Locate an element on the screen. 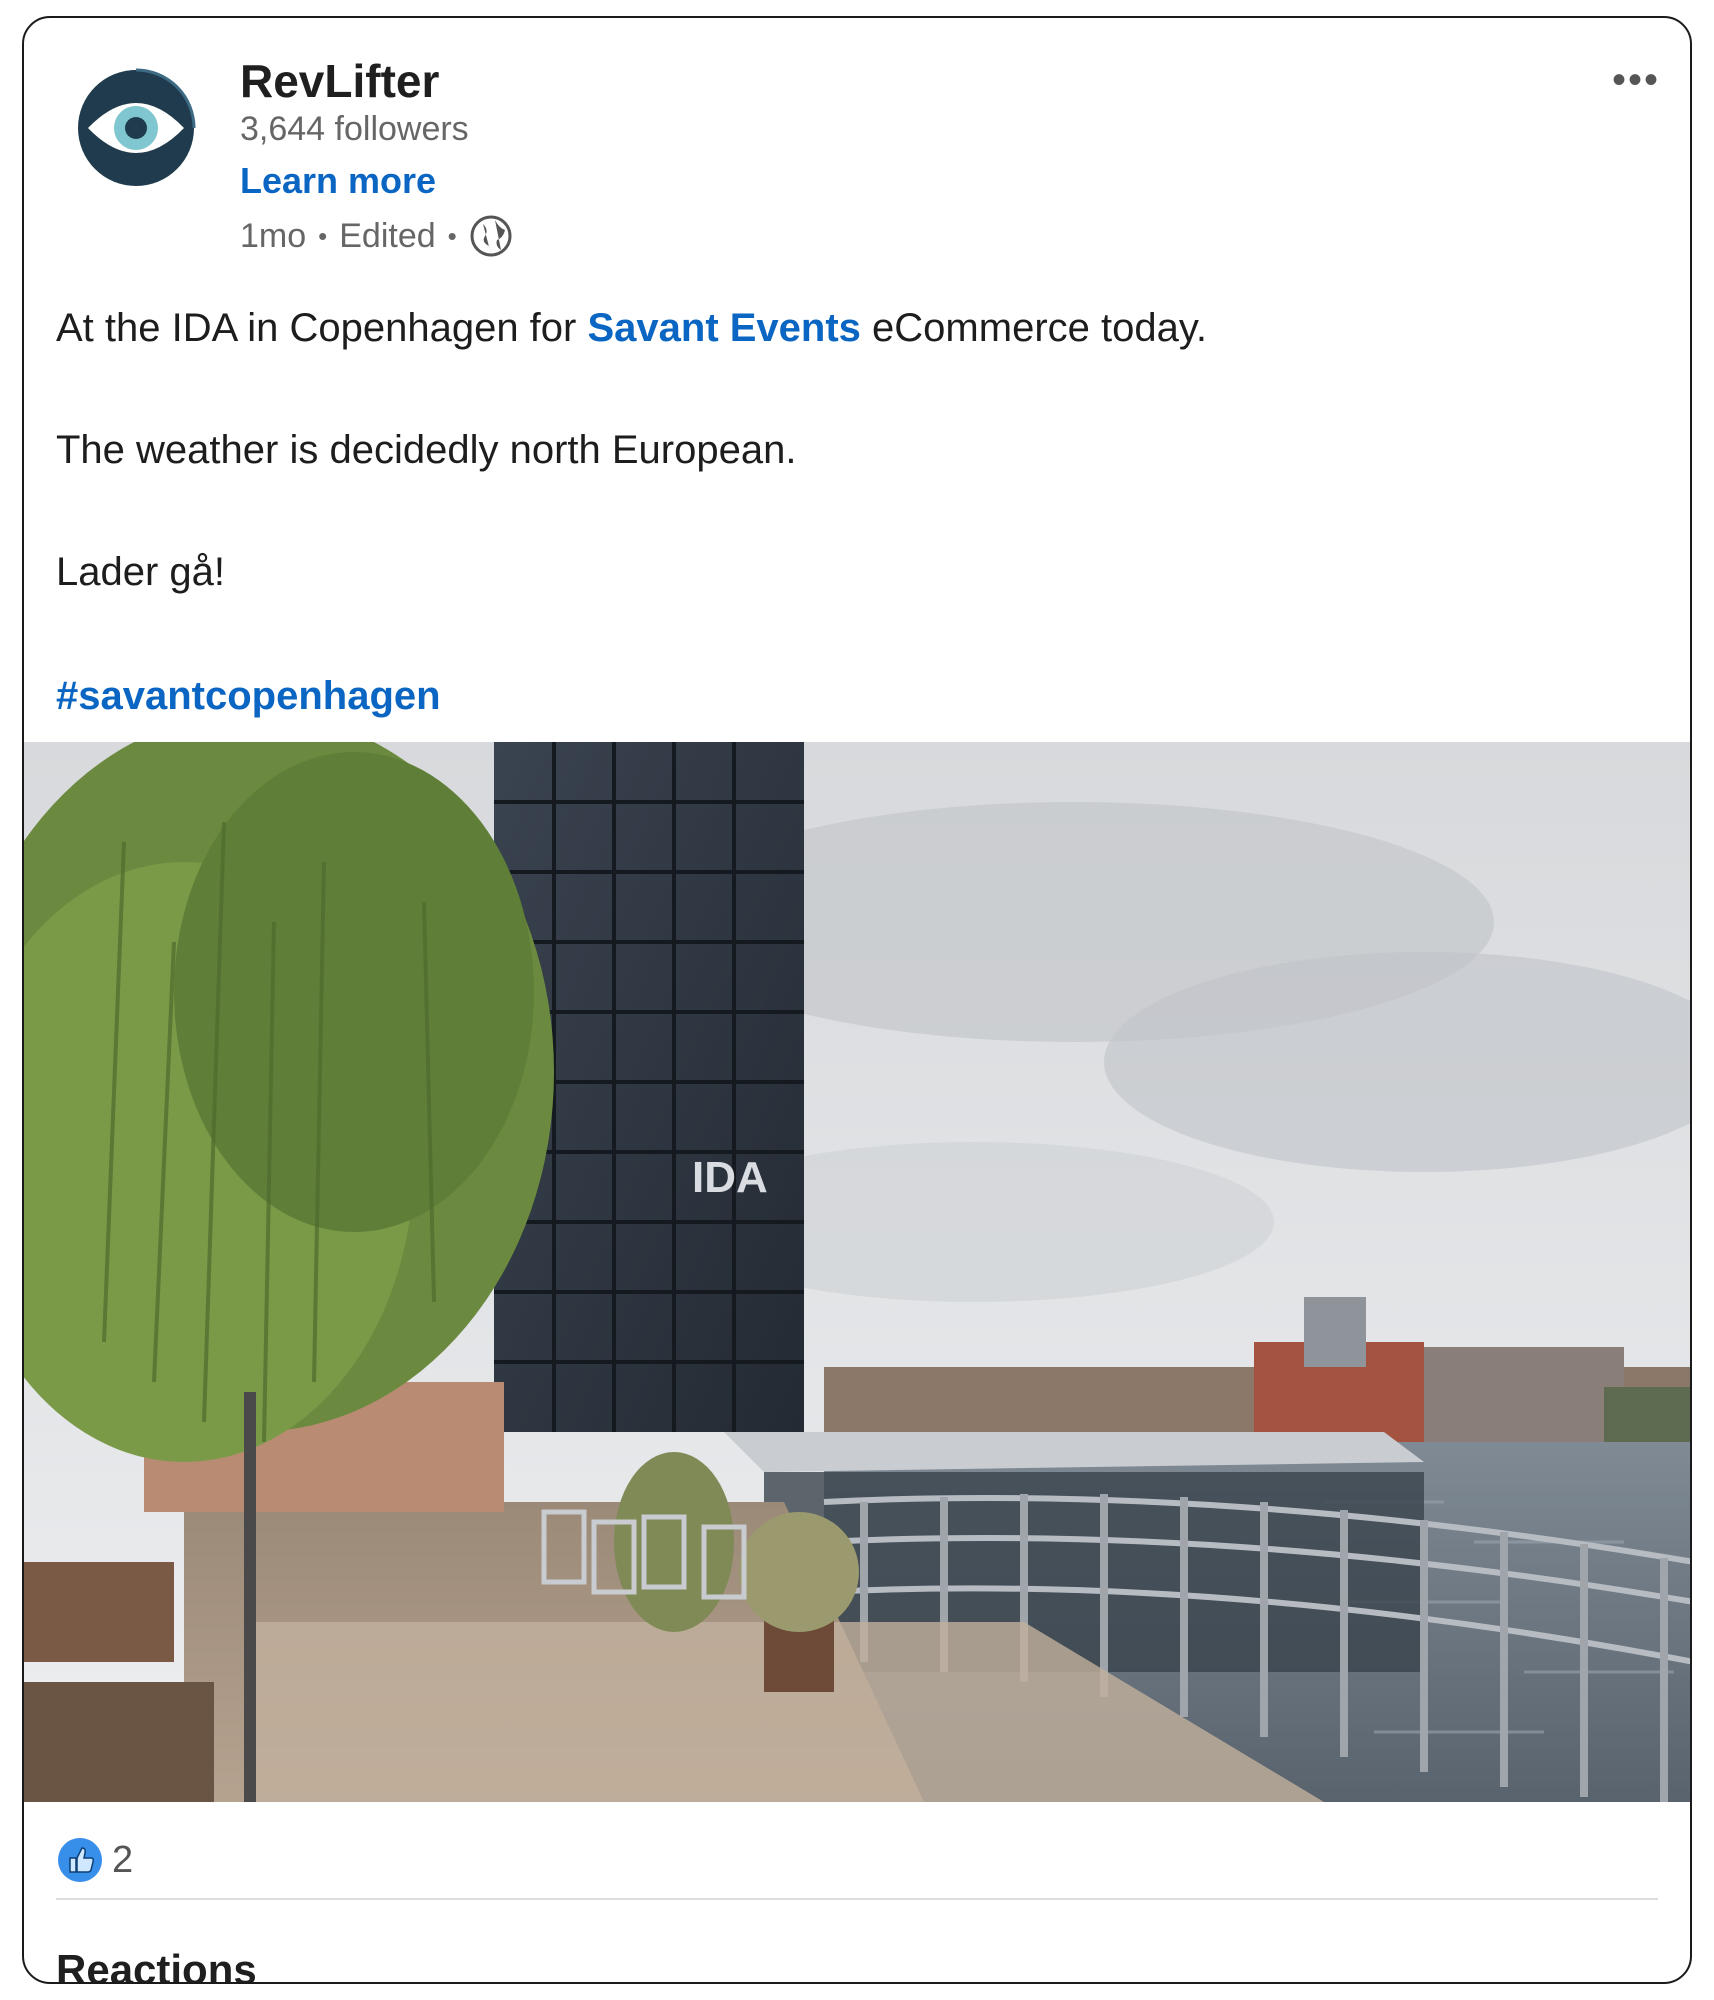 The height and width of the screenshot is (2000, 1714). more-options-icon: ••• is located at coordinates (1636, 80).